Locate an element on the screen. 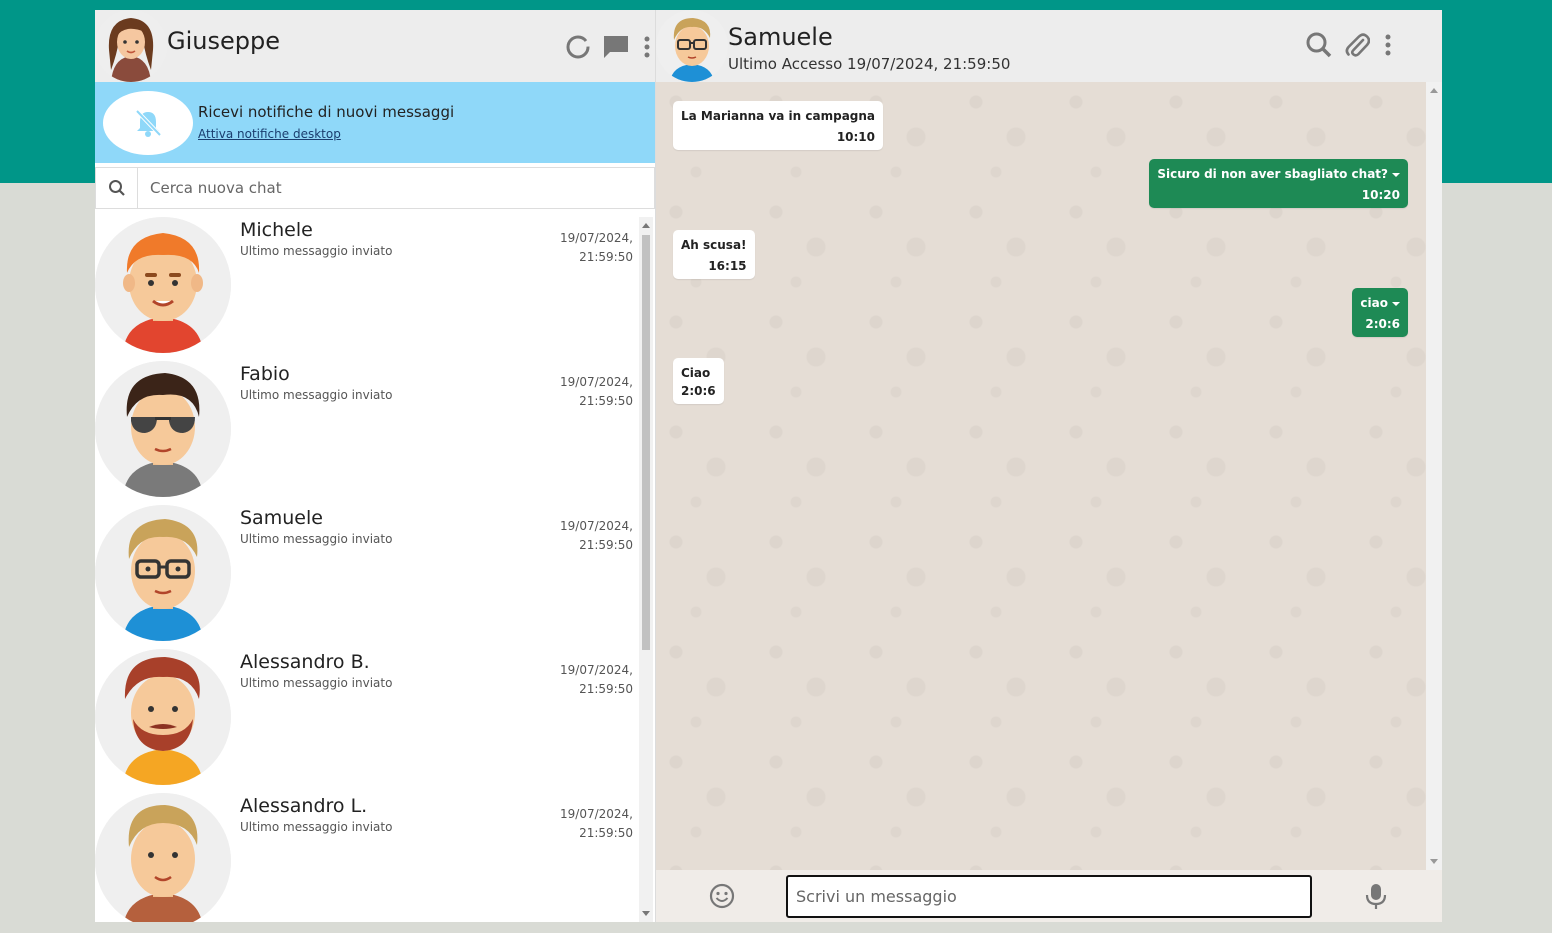  messages-scrollbar is located at coordinates (1434, 476).